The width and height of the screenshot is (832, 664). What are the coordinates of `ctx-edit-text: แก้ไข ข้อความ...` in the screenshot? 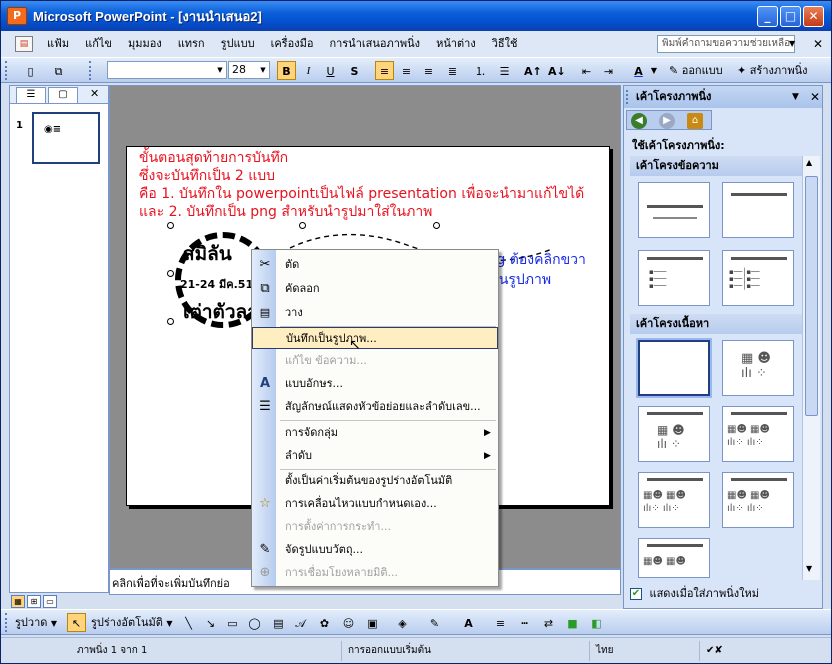 It's located at (375, 361).